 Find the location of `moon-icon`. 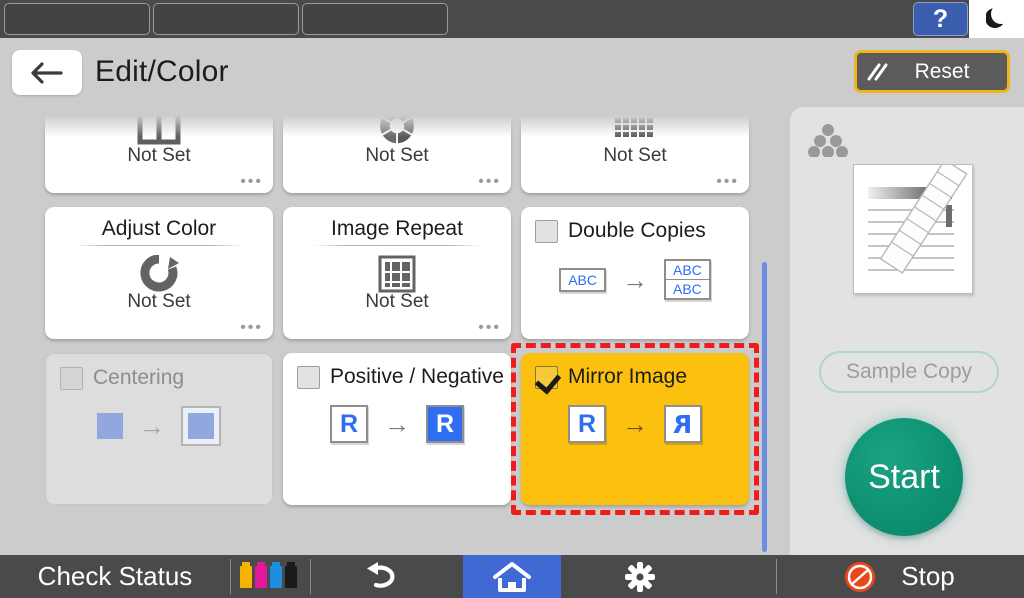

moon-icon is located at coordinates (996, 19).